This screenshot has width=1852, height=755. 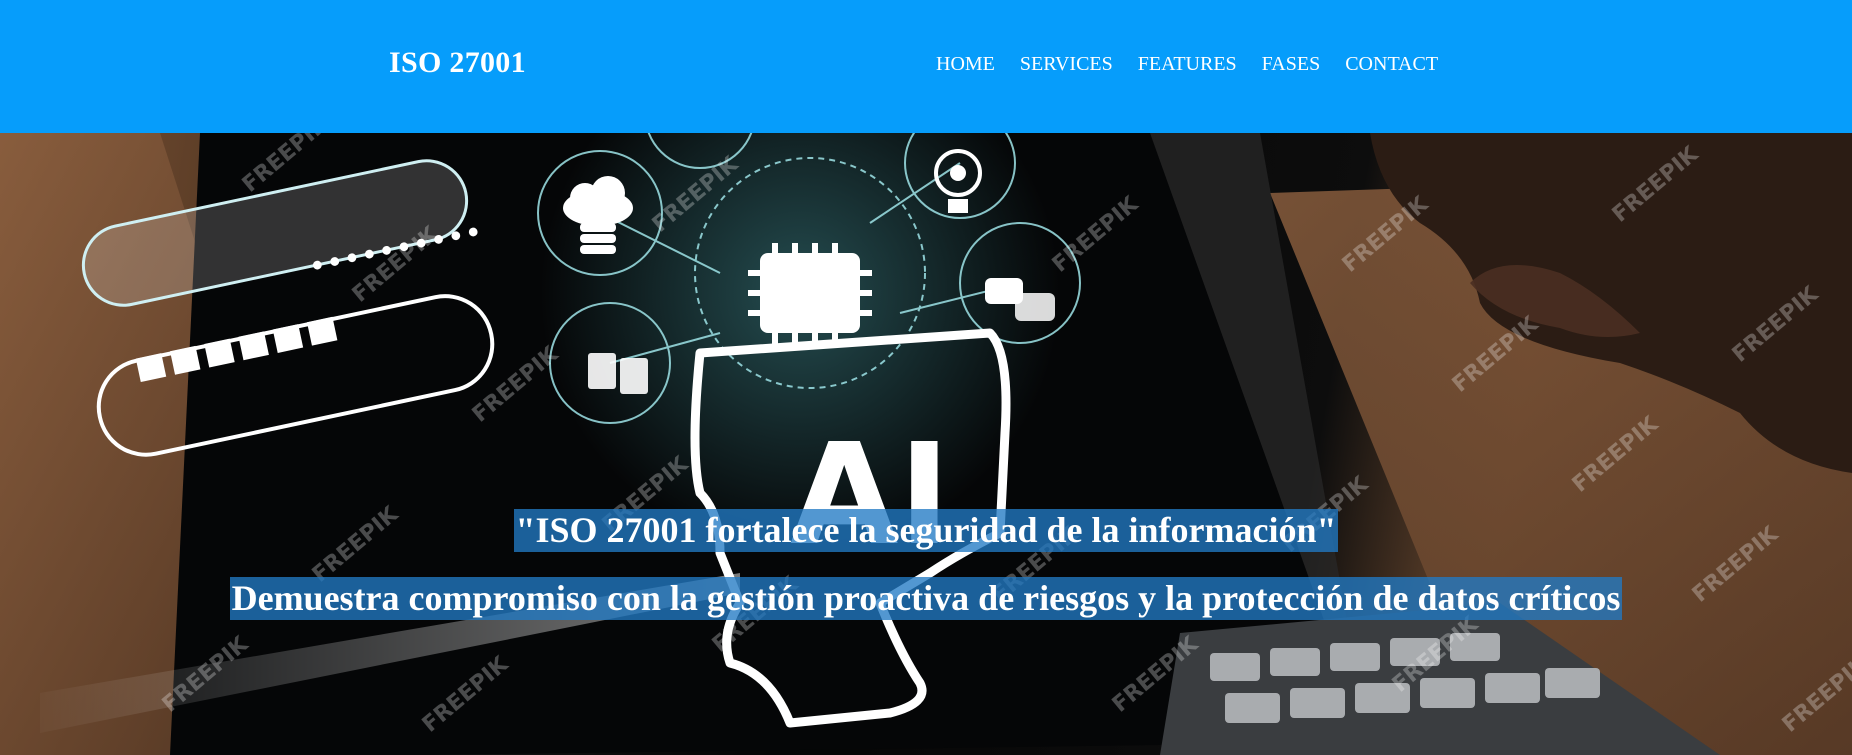 I want to click on main-nav: HOME SERVICES FEATURES FASES CONTACT, so click(x=1187, y=64).